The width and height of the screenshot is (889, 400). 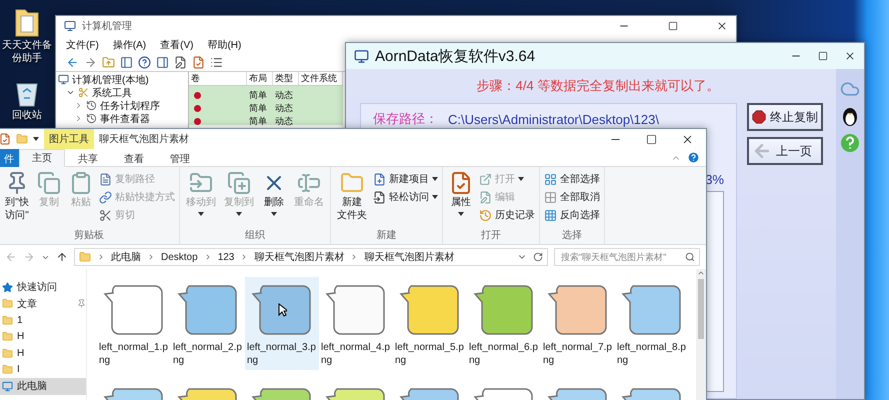 What do you see at coordinates (274, 199) in the screenshot?
I see `ribbon-button: 删除` at bounding box center [274, 199].